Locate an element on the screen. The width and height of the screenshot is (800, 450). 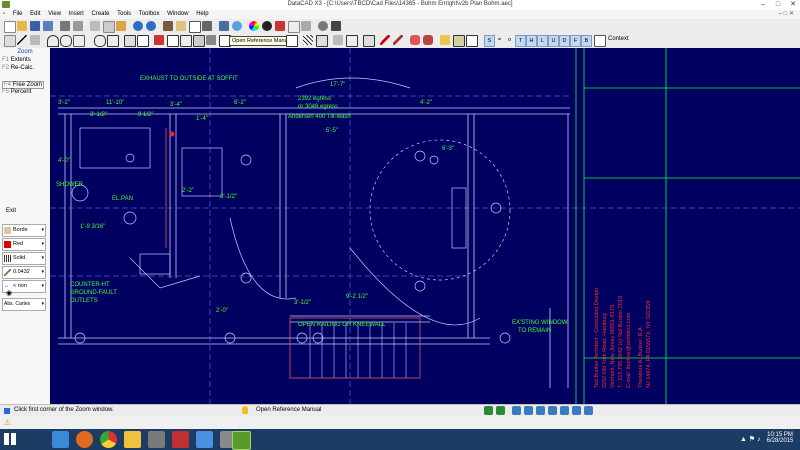
mirror-icon is located at coordinates (211, 40).